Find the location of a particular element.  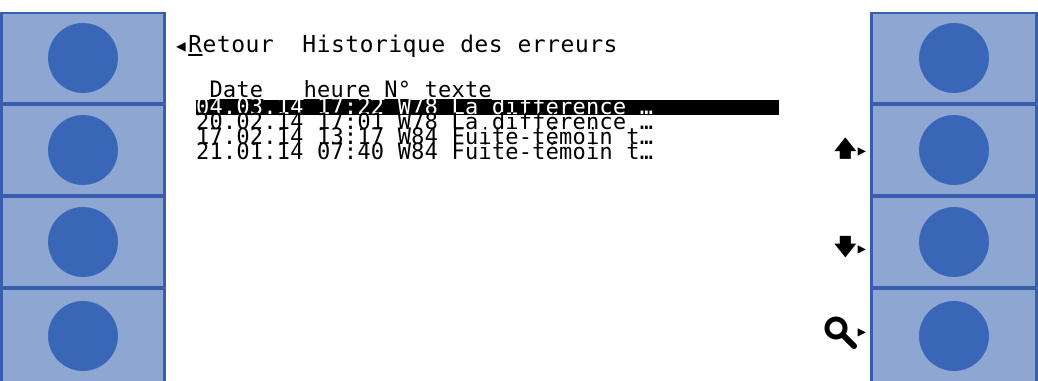

scroll-up-button: 🡅 ▶ is located at coordinates (850, 151).